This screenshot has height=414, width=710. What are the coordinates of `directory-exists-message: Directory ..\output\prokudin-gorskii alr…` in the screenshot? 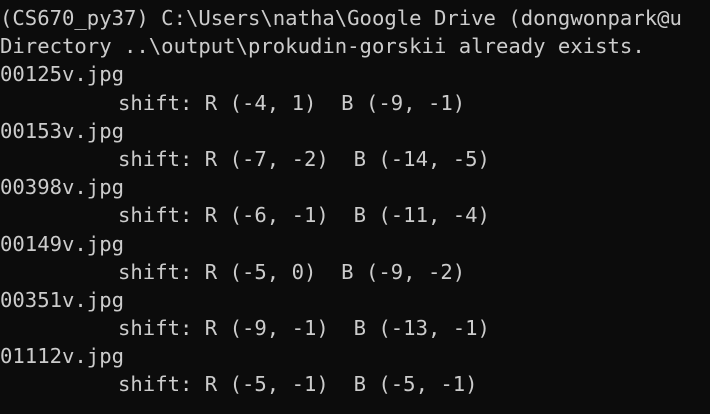 It's located at (322, 46).